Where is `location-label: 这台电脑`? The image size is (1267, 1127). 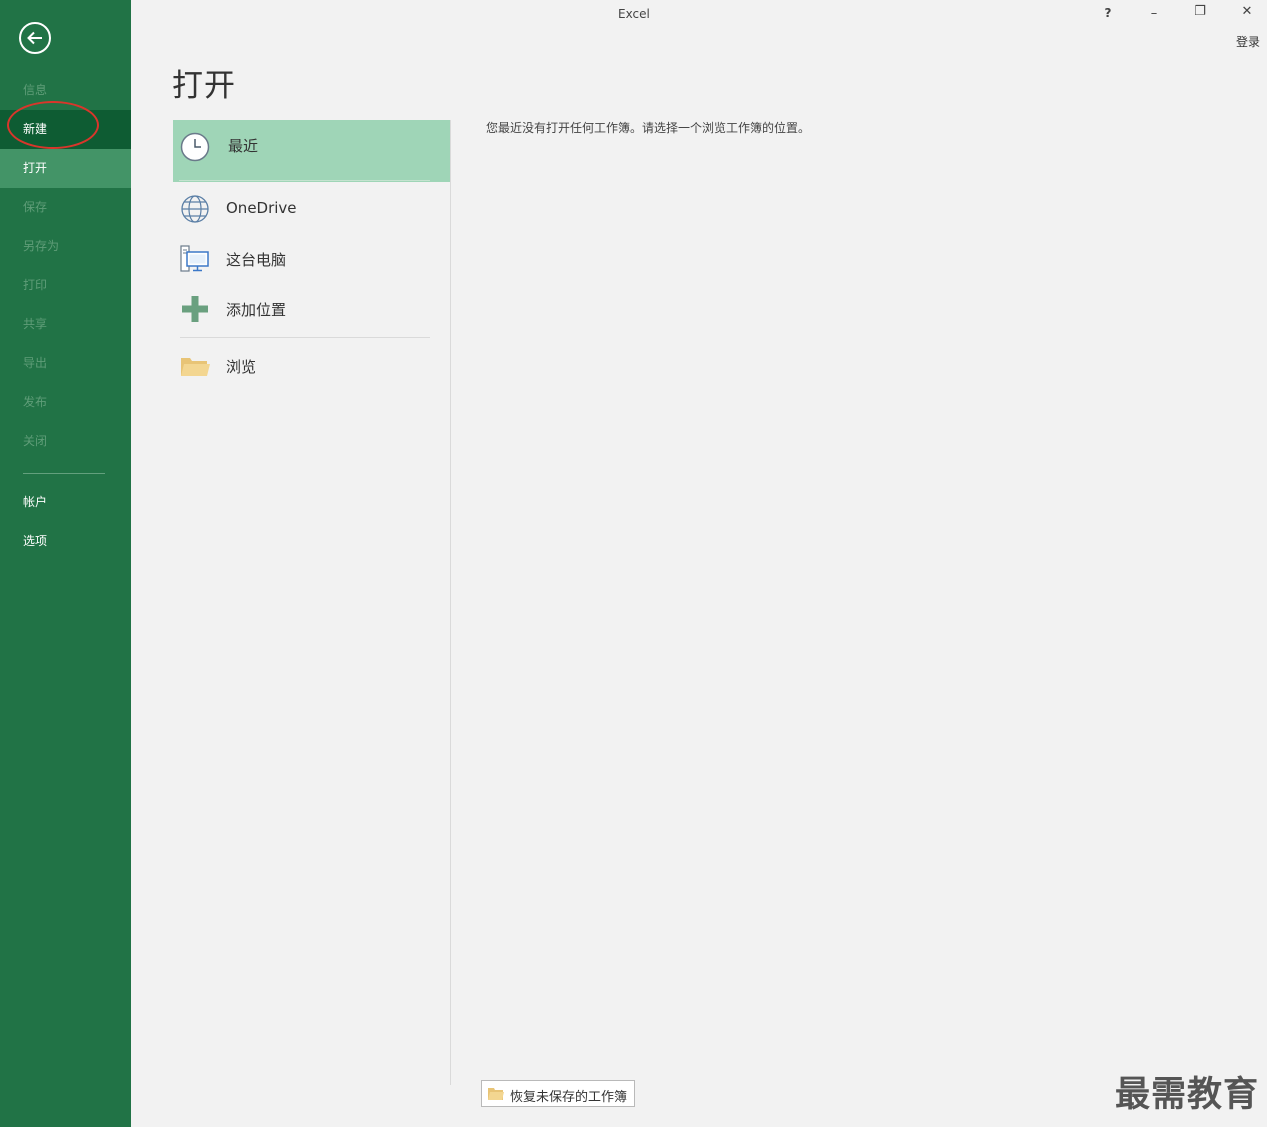
location-label: 这台电脑 is located at coordinates (256, 260).